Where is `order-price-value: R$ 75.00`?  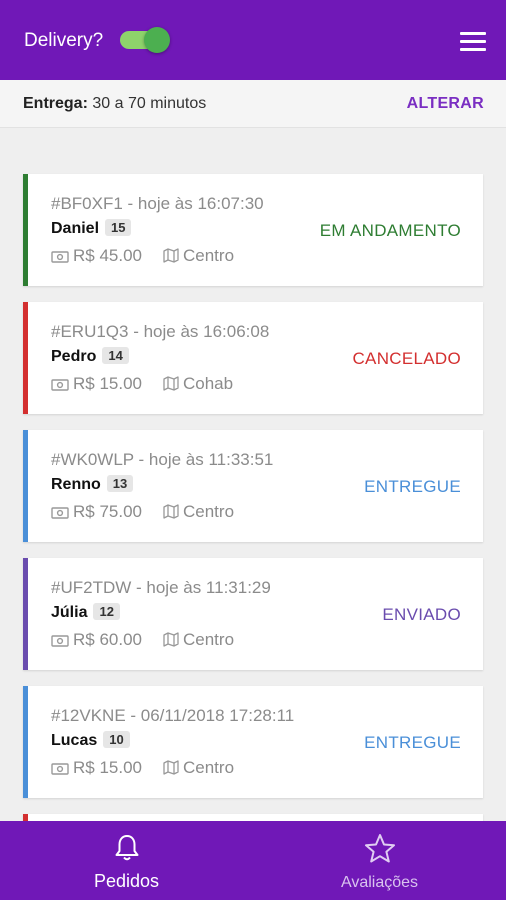
order-price-value: R$ 75.00 is located at coordinates (107, 511).